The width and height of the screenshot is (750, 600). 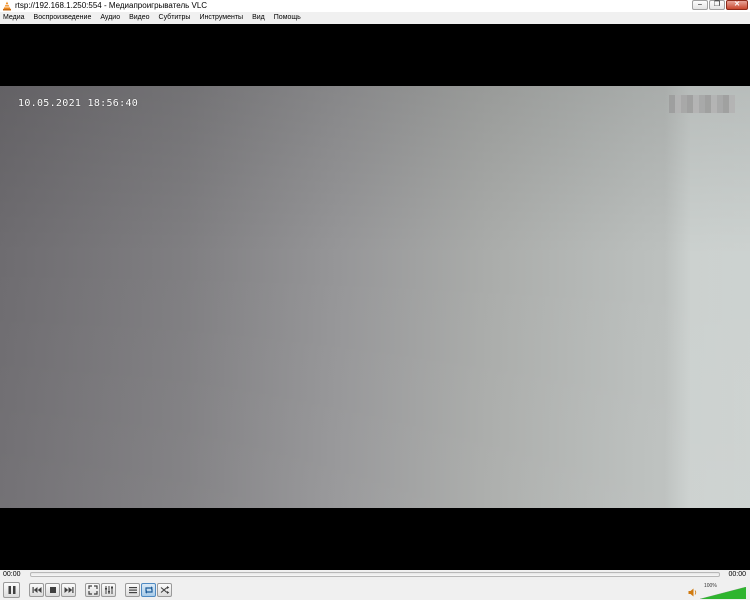 What do you see at coordinates (12, 574) in the screenshot?
I see `elapsed-time: 00:00` at bounding box center [12, 574].